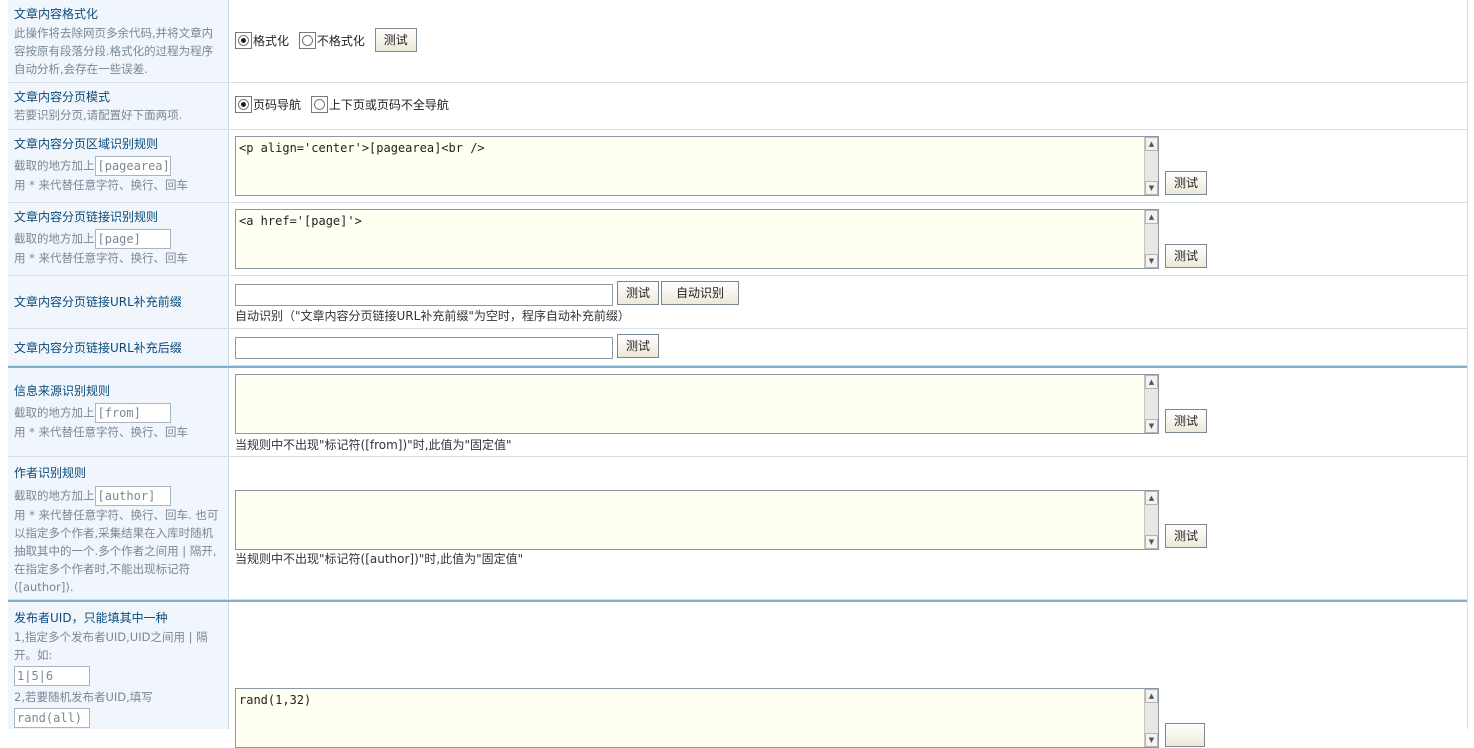  What do you see at coordinates (118, 106) in the screenshot?
I see `label-cell: 文章内容分页模式 若要识别分页,请配置好下面两项.` at bounding box center [118, 106].